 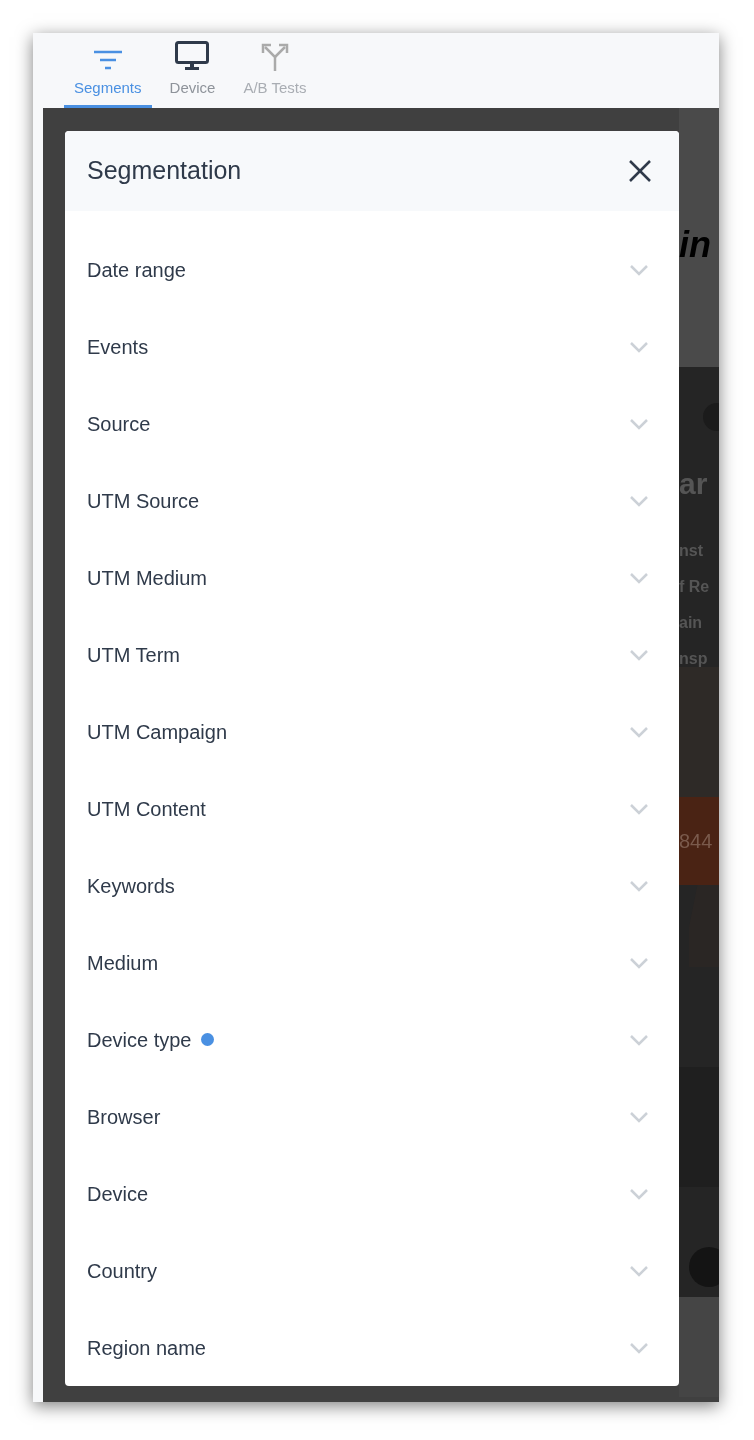 I want to click on filter-icon, so click(x=107, y=59).